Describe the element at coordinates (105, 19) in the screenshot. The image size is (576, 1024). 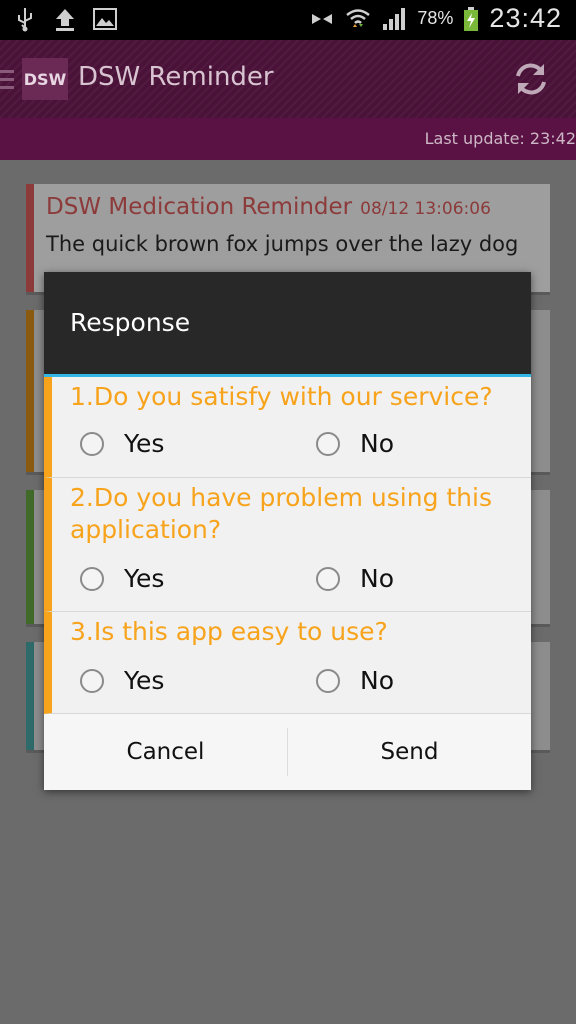
I see `image-icon` at that location.